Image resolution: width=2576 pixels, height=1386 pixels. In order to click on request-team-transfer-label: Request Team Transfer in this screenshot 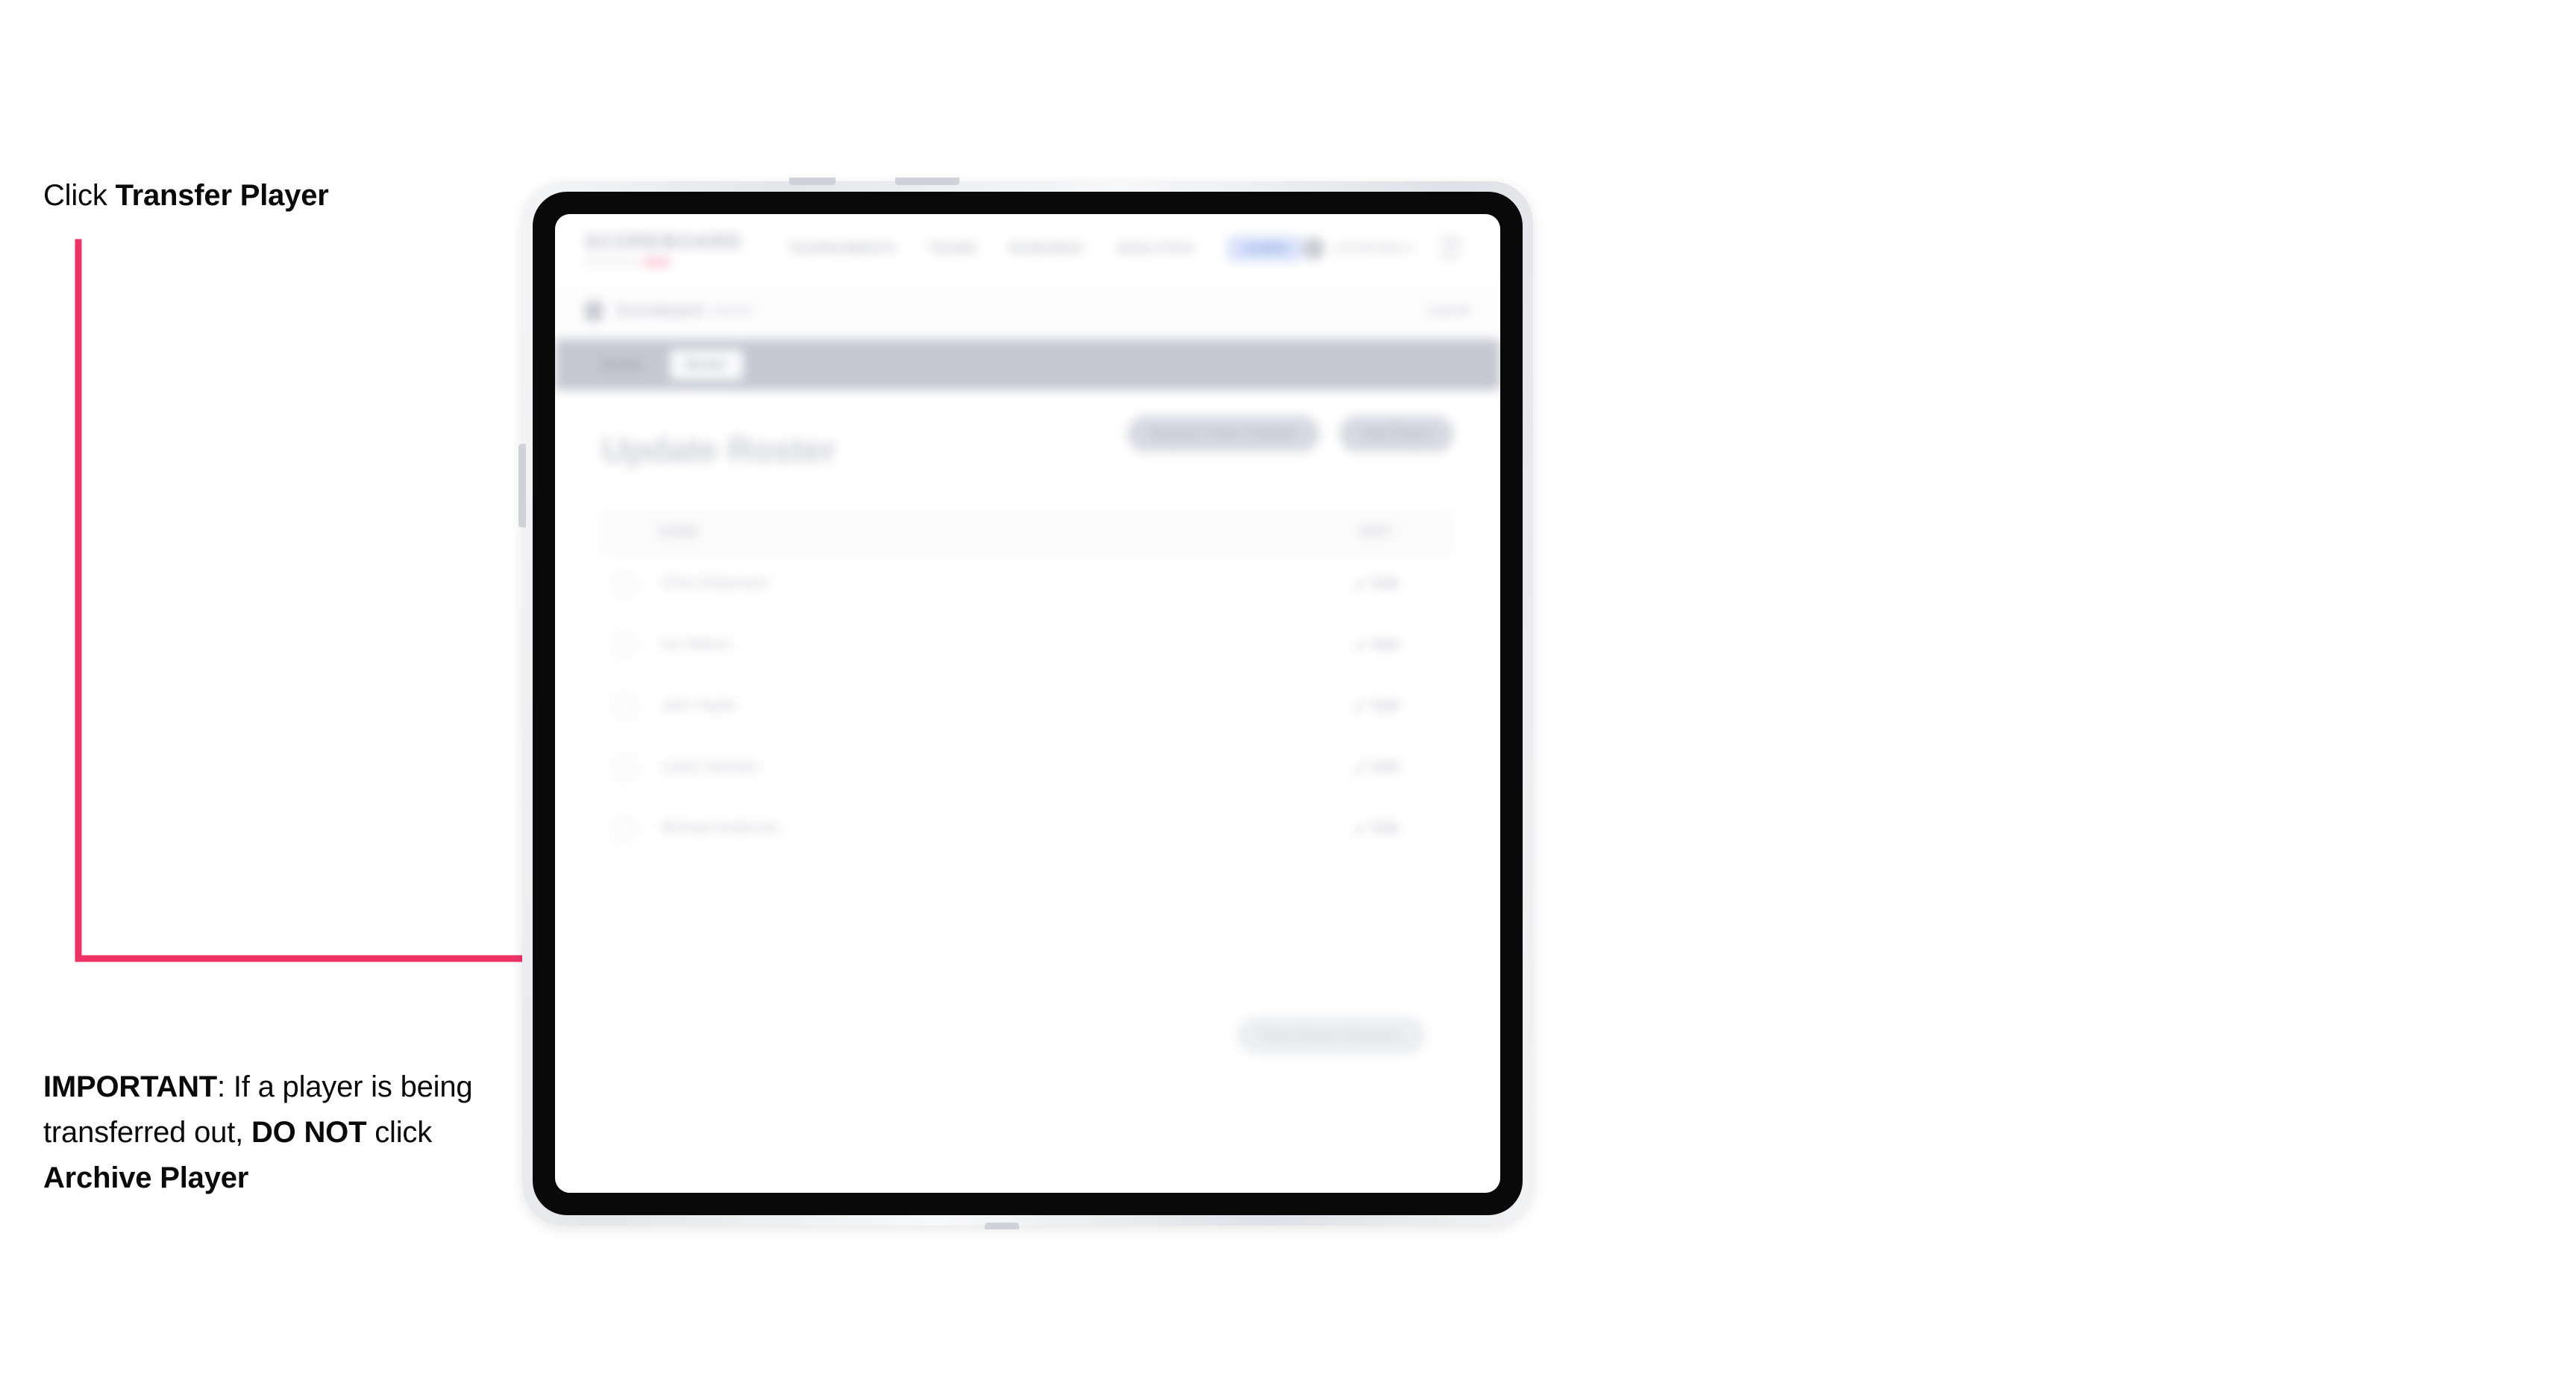, I will do `click(1223, 433)`.